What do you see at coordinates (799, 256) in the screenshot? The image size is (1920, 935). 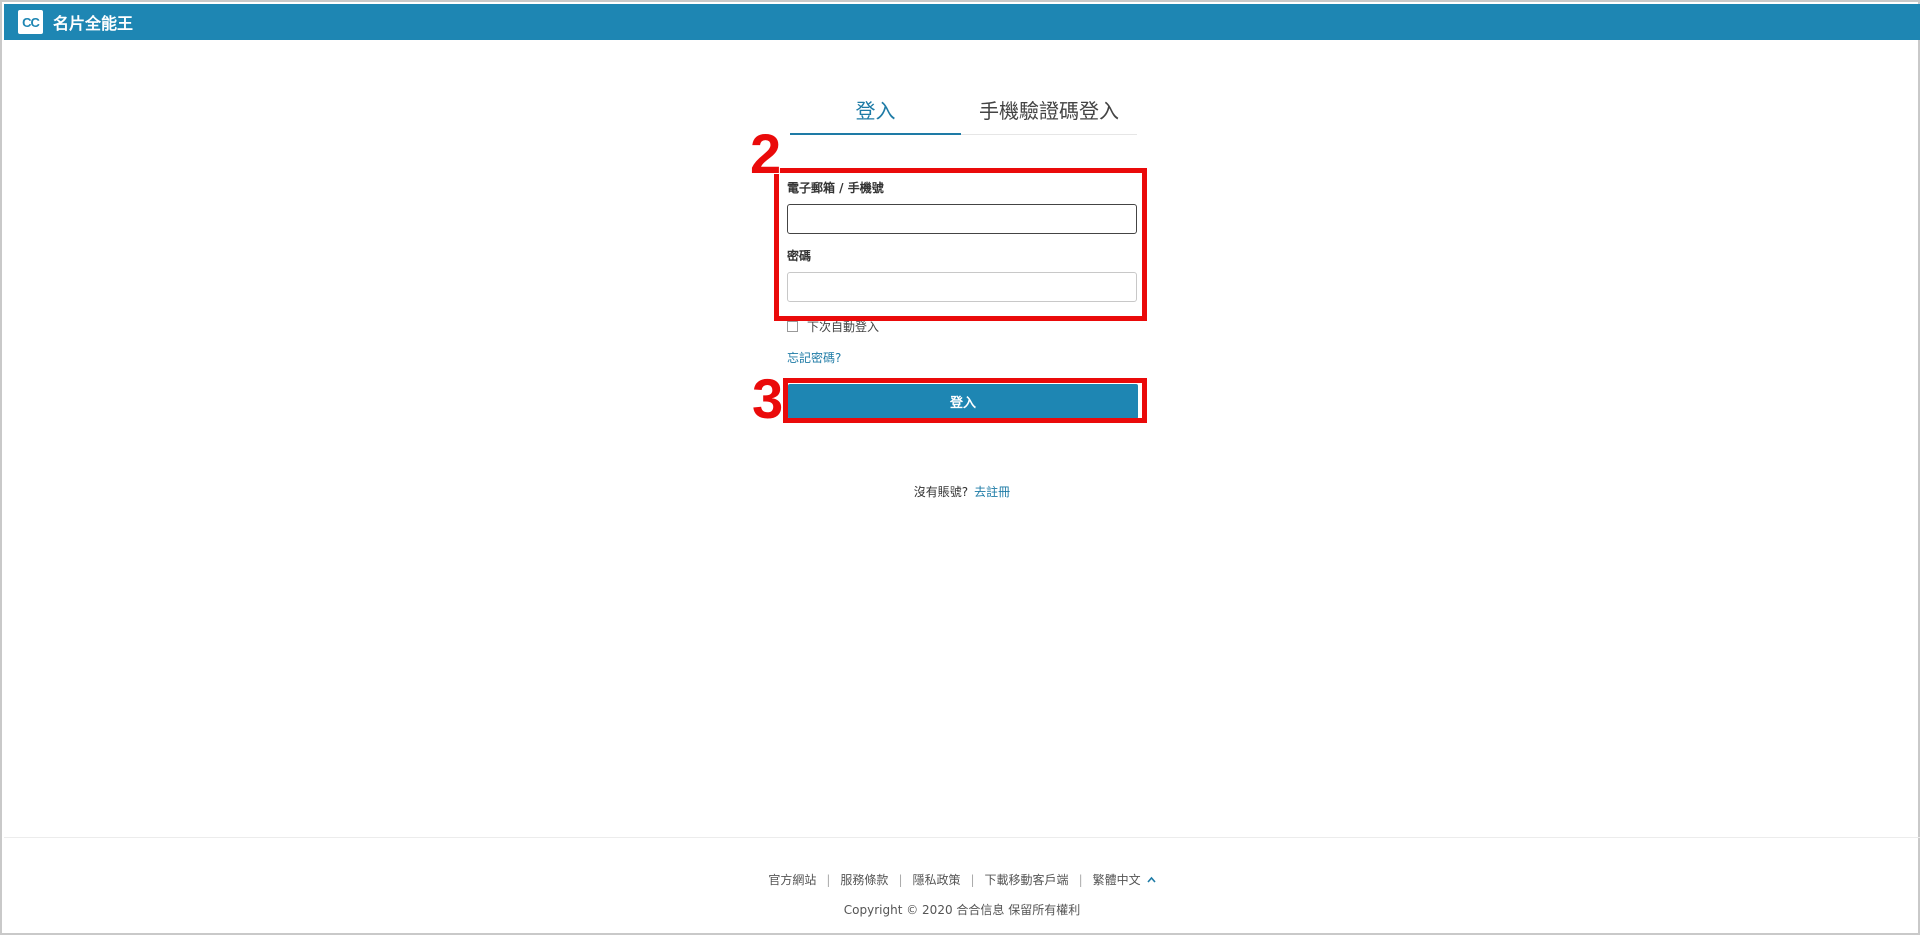 I see `password-label: 密碼` at bounding box center [799, 256].